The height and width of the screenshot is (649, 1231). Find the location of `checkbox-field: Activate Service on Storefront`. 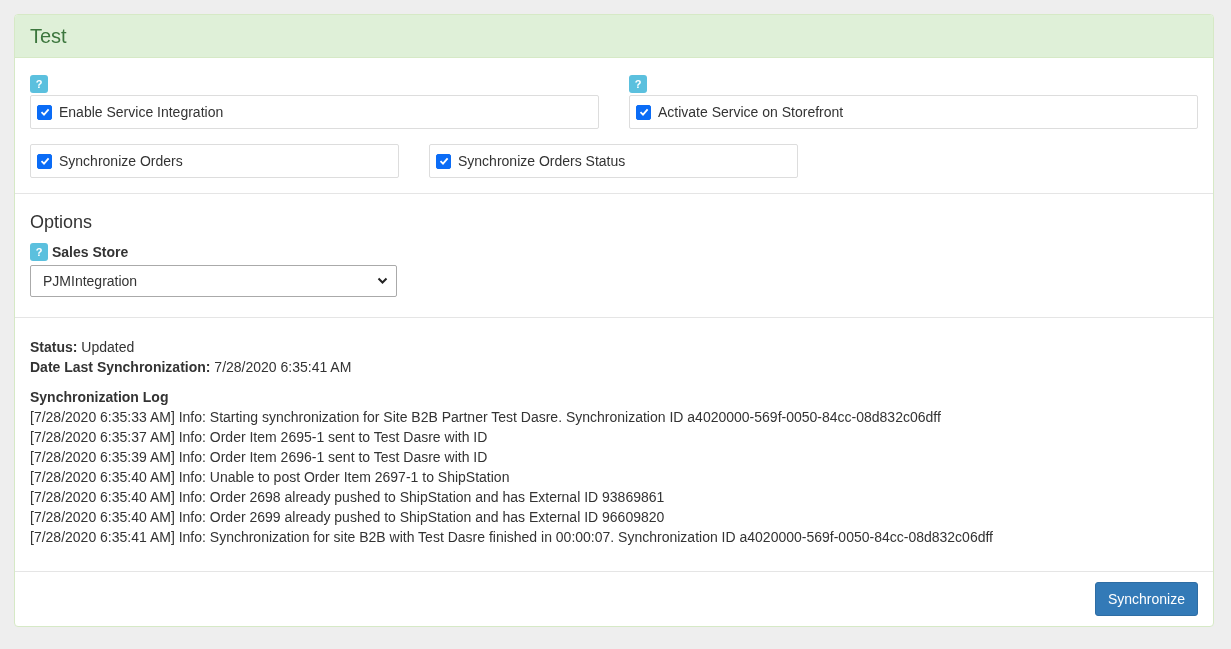

checkbox-field: Activate Service on Storefront is located at coordinates (913, 112).